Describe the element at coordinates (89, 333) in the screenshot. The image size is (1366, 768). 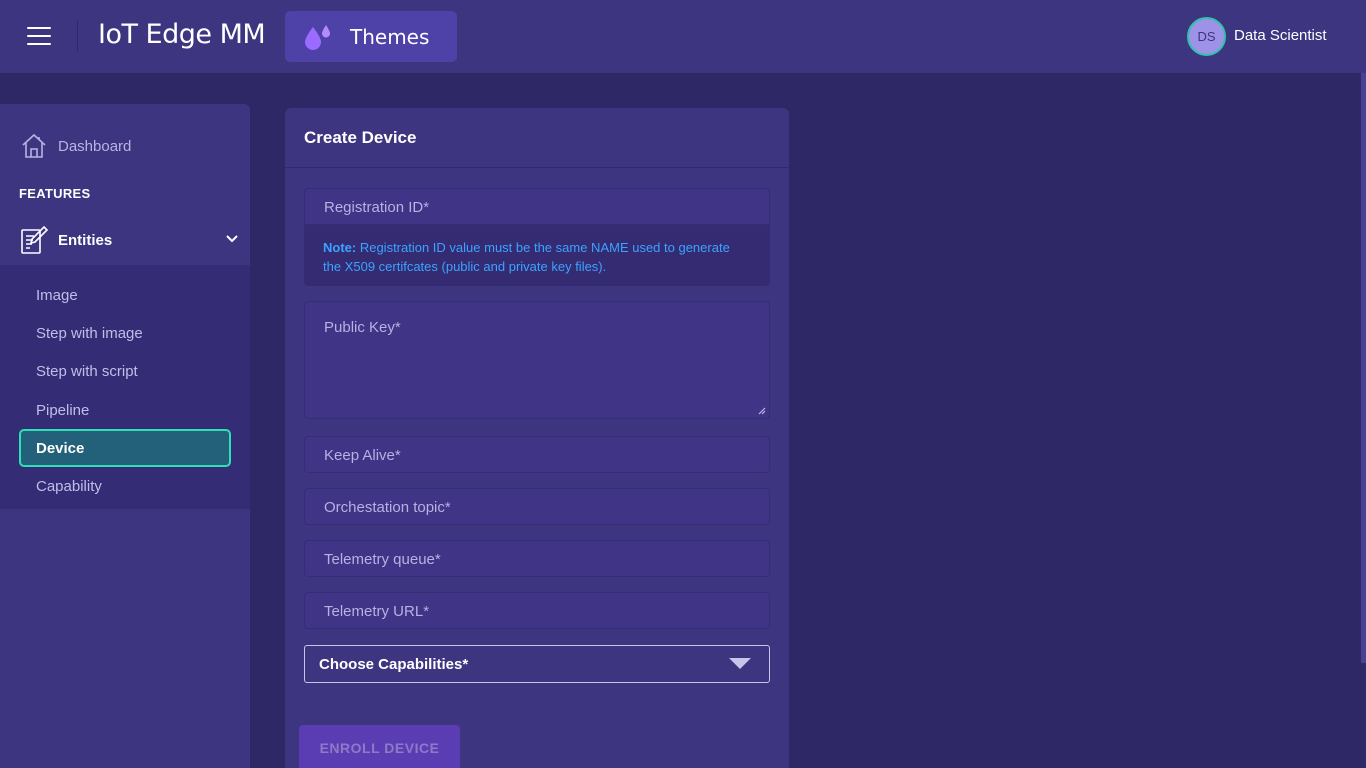
I see `sidebar-item-label: Step with image` at that location.